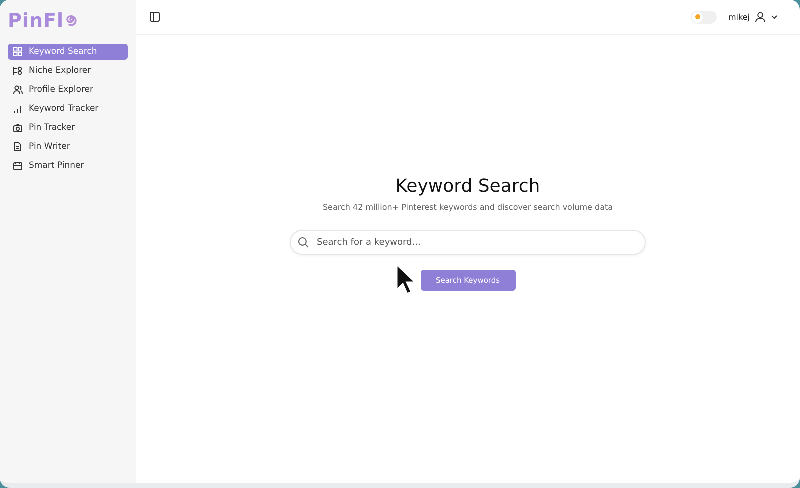 Image resolution: width=800 pixels, height=488 pixels. I want to click on chevron-down-icon, so click(774, 17).